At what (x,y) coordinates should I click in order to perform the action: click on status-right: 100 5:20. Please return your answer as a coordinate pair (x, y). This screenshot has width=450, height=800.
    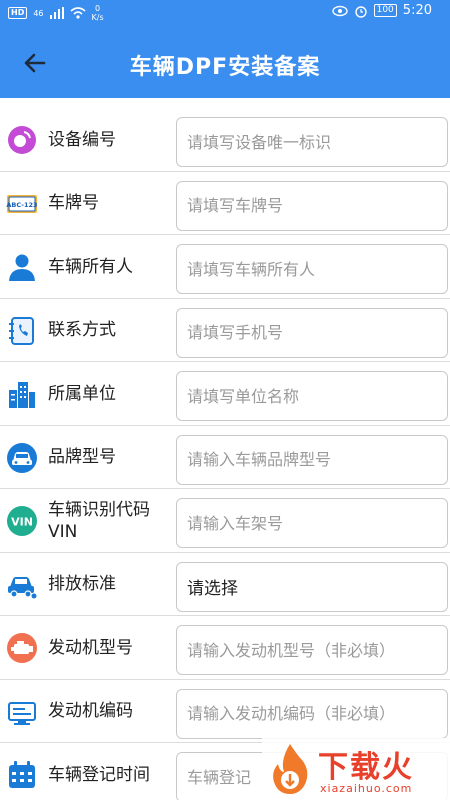
    Looking at the image, I should click on (381, 10).